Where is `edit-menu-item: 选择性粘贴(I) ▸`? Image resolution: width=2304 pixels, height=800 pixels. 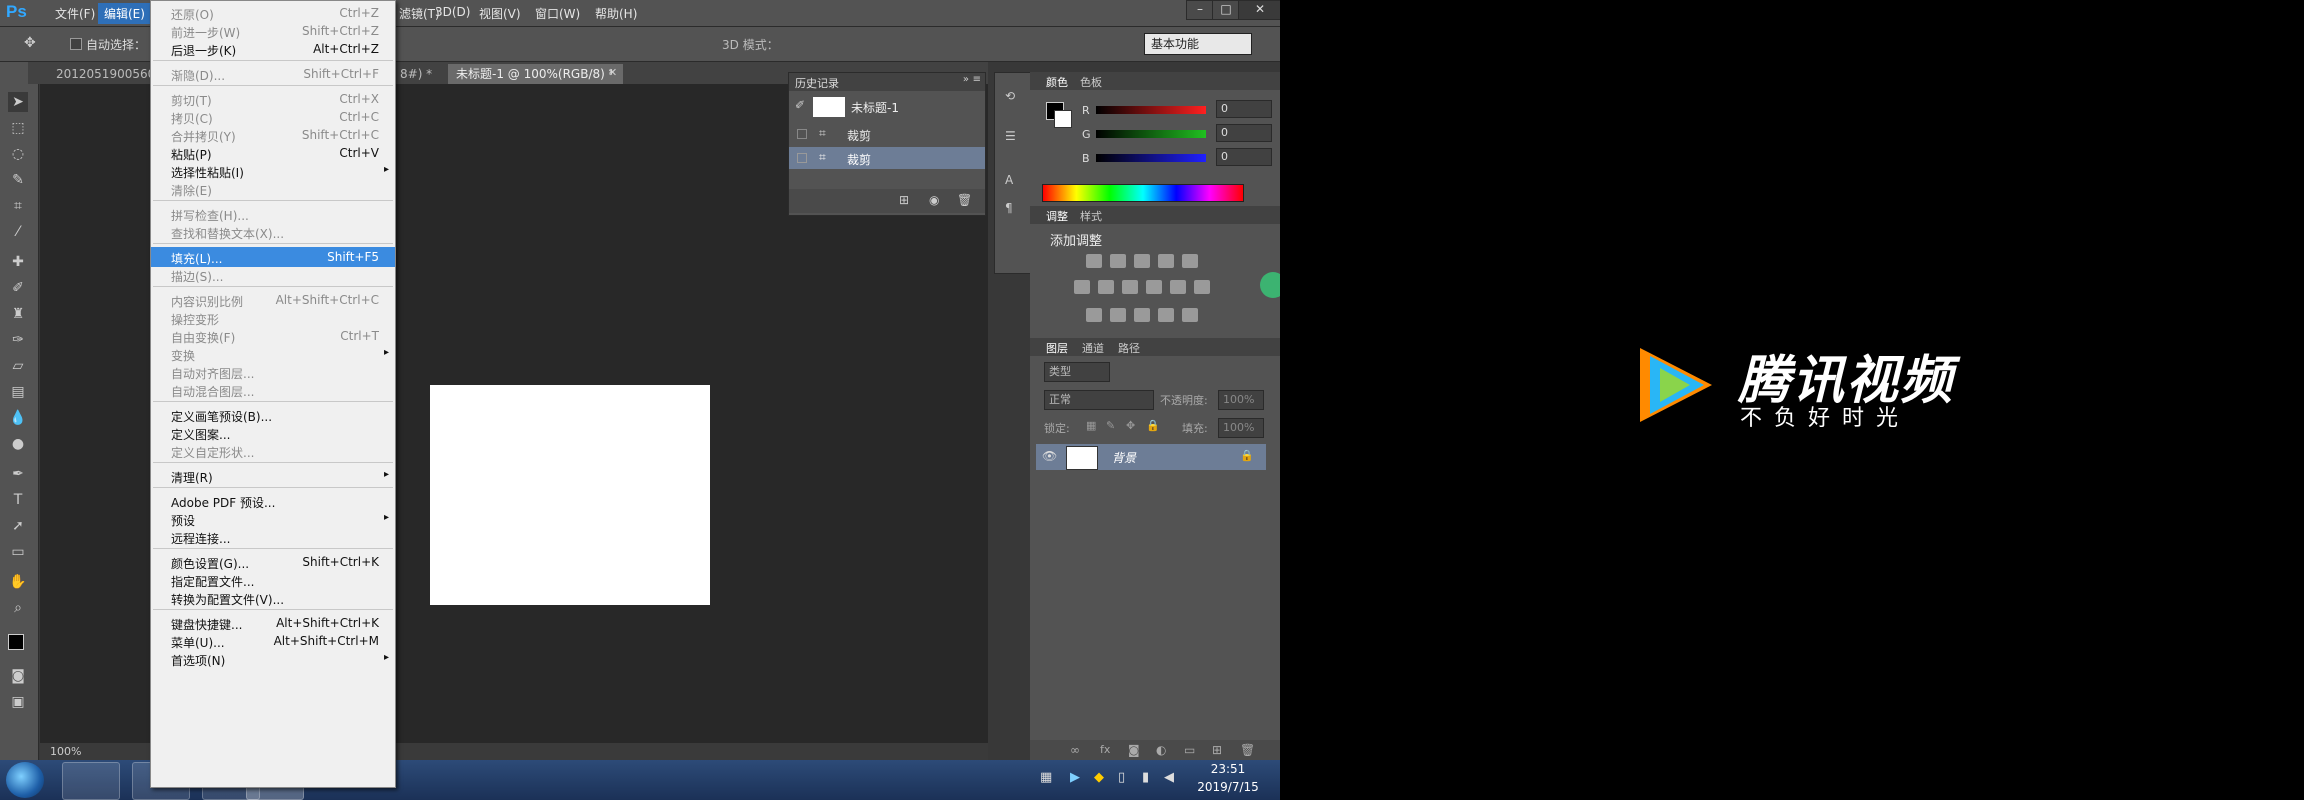
edit-menu-item: 选择性粘贴(I) ▸ is located at coordinates (273, 171).